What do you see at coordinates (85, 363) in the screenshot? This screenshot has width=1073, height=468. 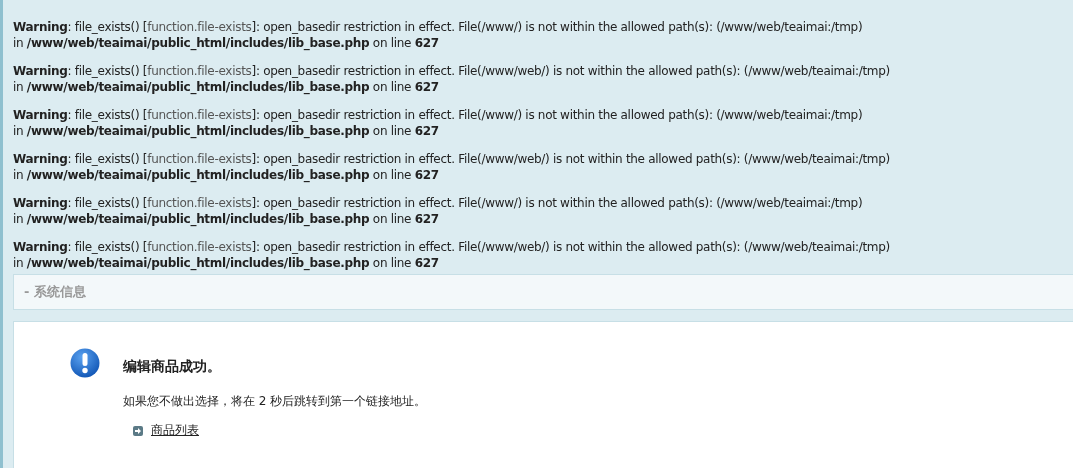 I see `exclamation-icon` at bounding box center [85, 363].